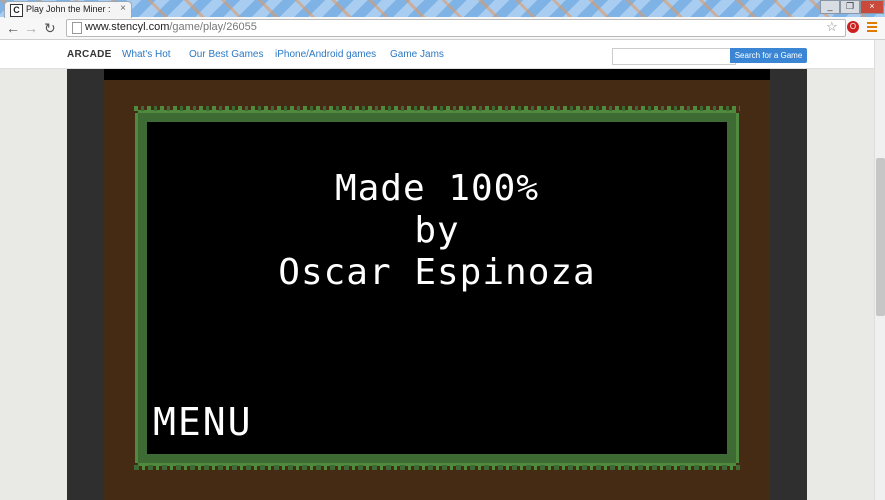 The width and height of the screenshot is (885, 500). Describe the element at coordinates (437, 188) in the screenshot. I see `credits-line-1: Made 100%` at that location.